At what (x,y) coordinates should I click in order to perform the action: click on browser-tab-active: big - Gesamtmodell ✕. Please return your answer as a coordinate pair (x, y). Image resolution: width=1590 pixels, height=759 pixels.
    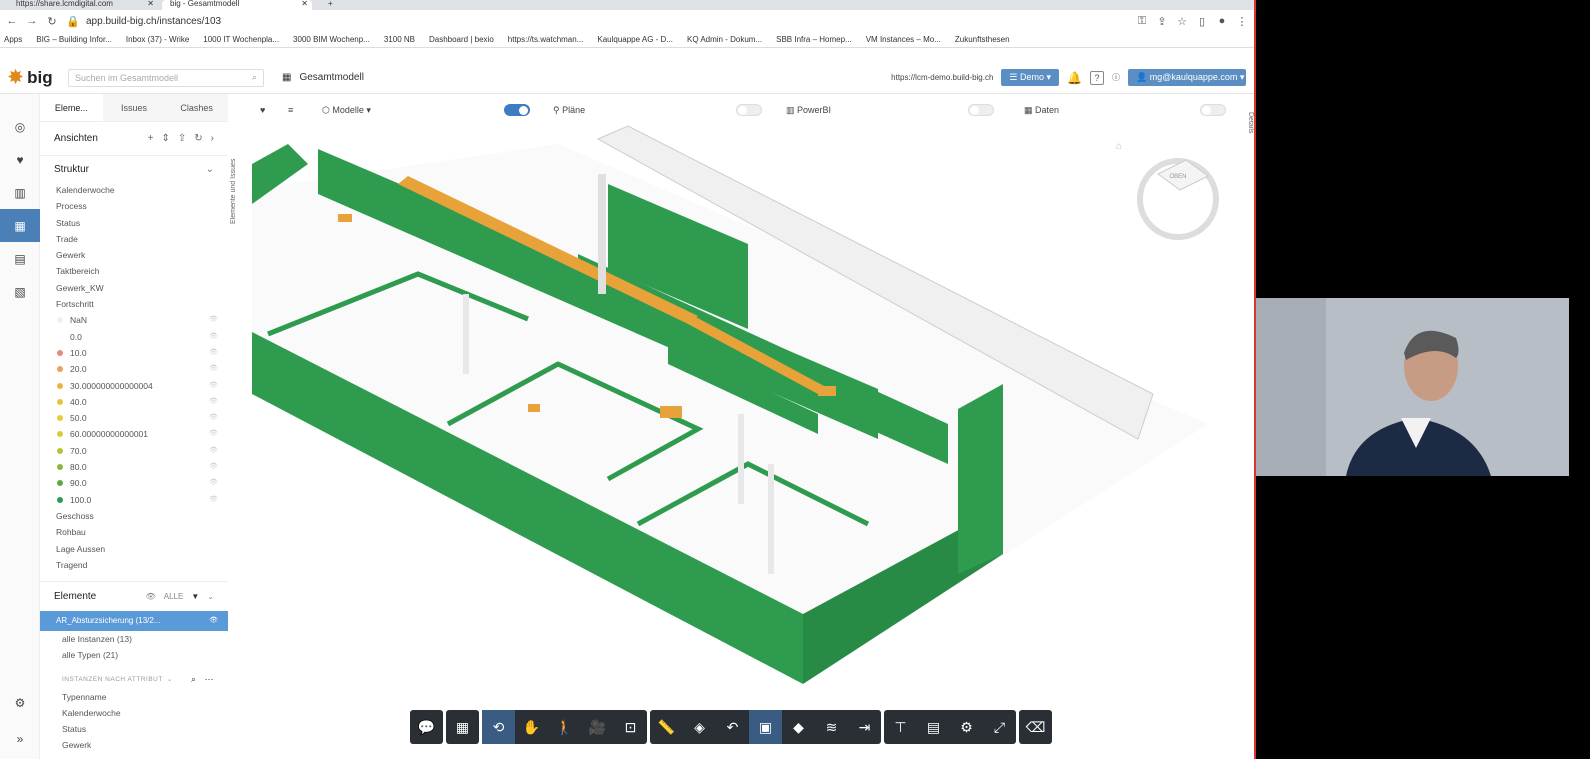
    Looking at the image, I should click on (237, 5).